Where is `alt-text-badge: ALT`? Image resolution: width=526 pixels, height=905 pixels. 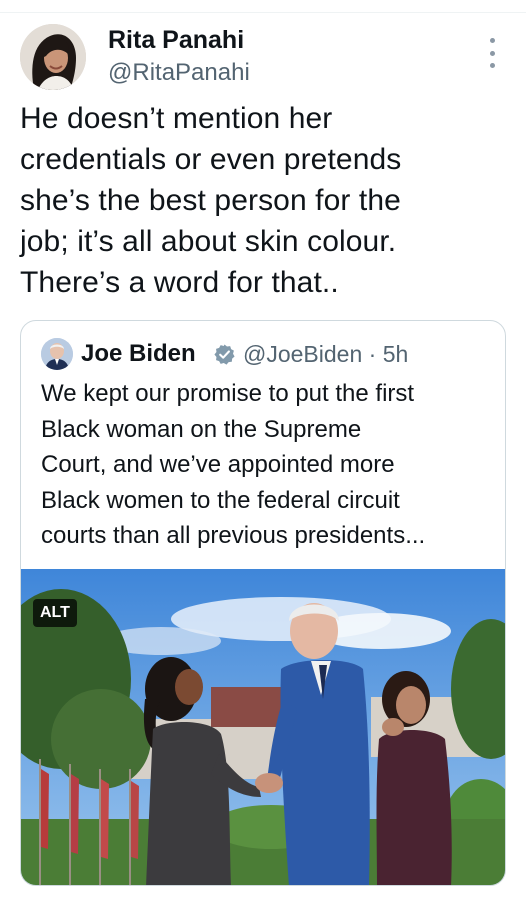 alt-text-badge: ALT is located at coordinates (55, 613).